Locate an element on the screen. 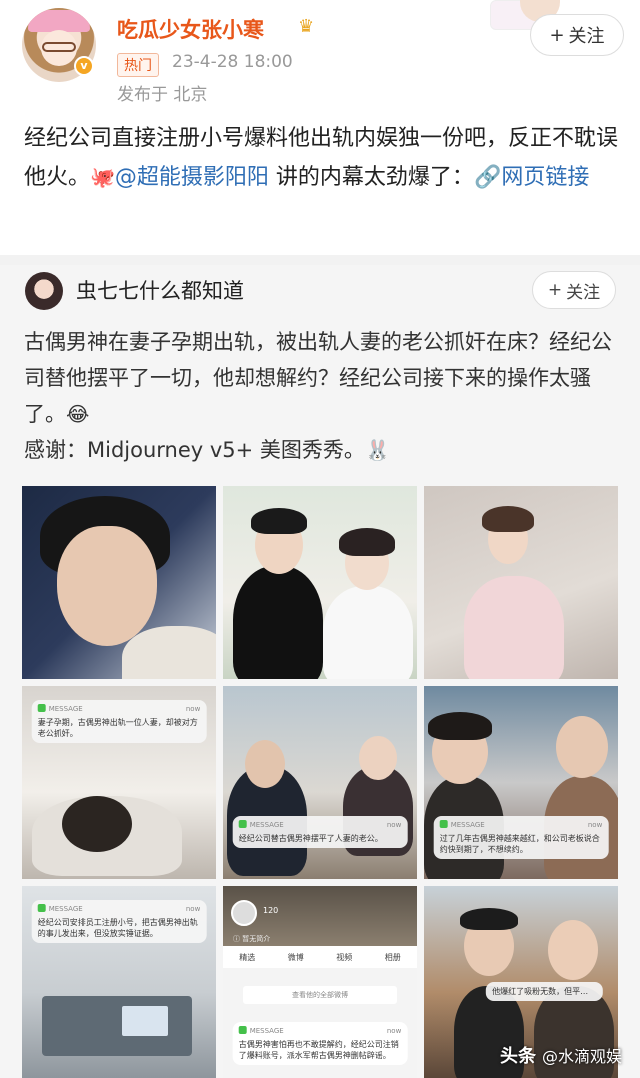 The width and height of the screenshot is (640, 1078). tab-album: 相册 is located at coordinates (392, 957).